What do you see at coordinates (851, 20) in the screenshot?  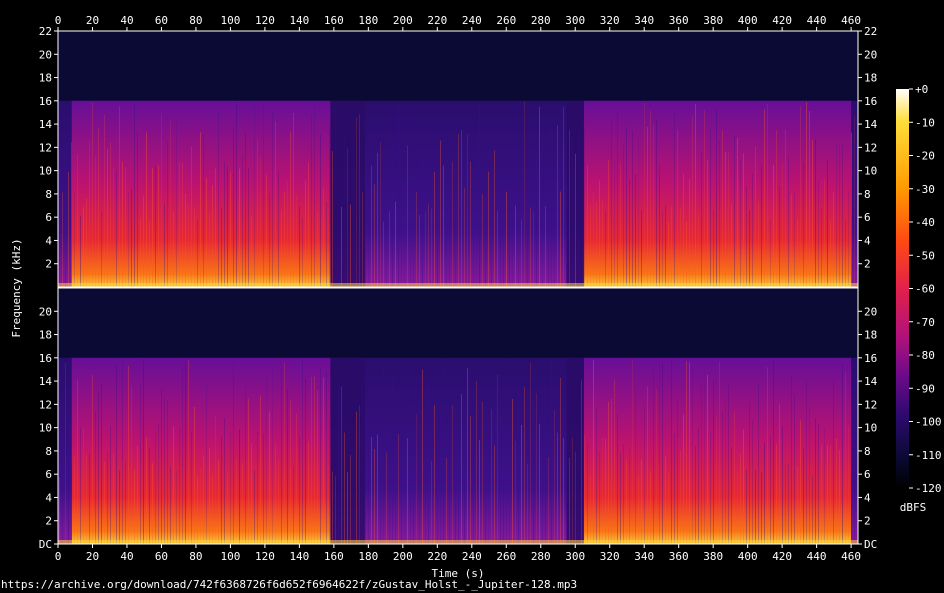 I see `x-tick-label-top: 460` at bounding box center [851, 20].